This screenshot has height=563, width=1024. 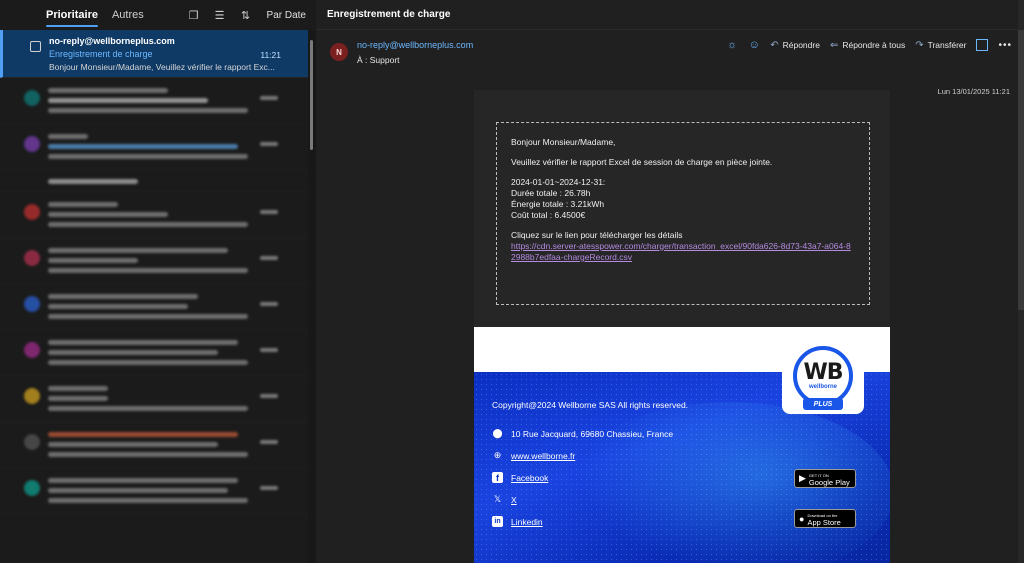 What do you see at coordinates (874, 45) in the screenshot?
I see `reply-all-label: Répondre à tous` at bounding box center [874, 45].